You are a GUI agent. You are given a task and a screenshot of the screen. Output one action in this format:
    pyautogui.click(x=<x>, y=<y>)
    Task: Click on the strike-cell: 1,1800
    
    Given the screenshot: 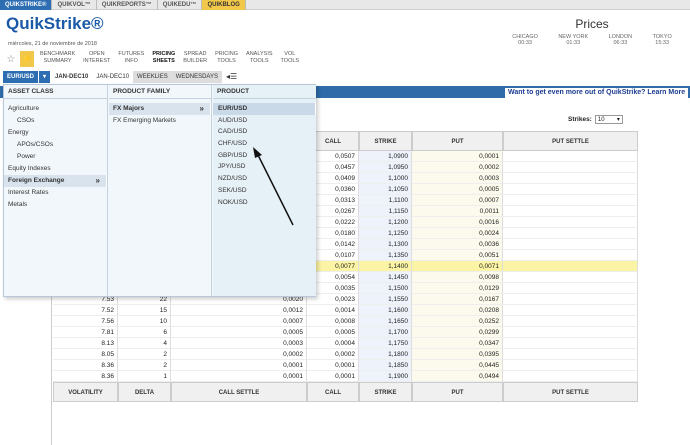 What is the action you would take?
    pyautogui.click(x=385, y=354)
    